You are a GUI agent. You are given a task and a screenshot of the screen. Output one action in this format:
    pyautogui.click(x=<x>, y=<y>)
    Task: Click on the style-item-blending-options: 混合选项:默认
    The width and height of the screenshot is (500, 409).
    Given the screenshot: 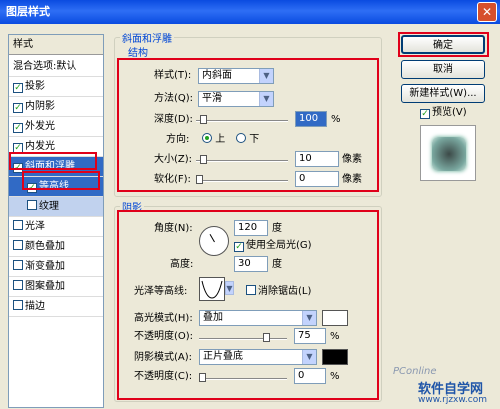 What is the action you would take?
    pyautogui.click(x=56, y=67)
    